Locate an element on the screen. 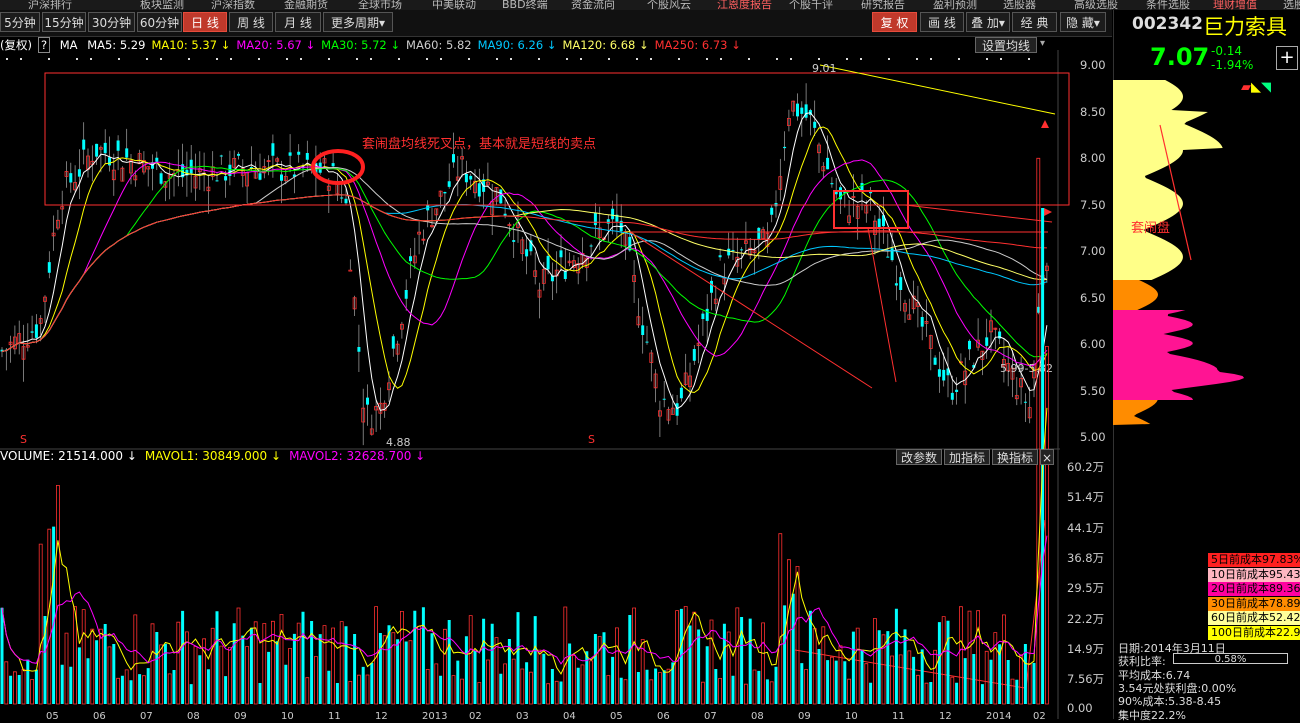 This screenshot has width=1300, height=723. top-menu-item: 个股风云 is located at coordinates (669, 5).